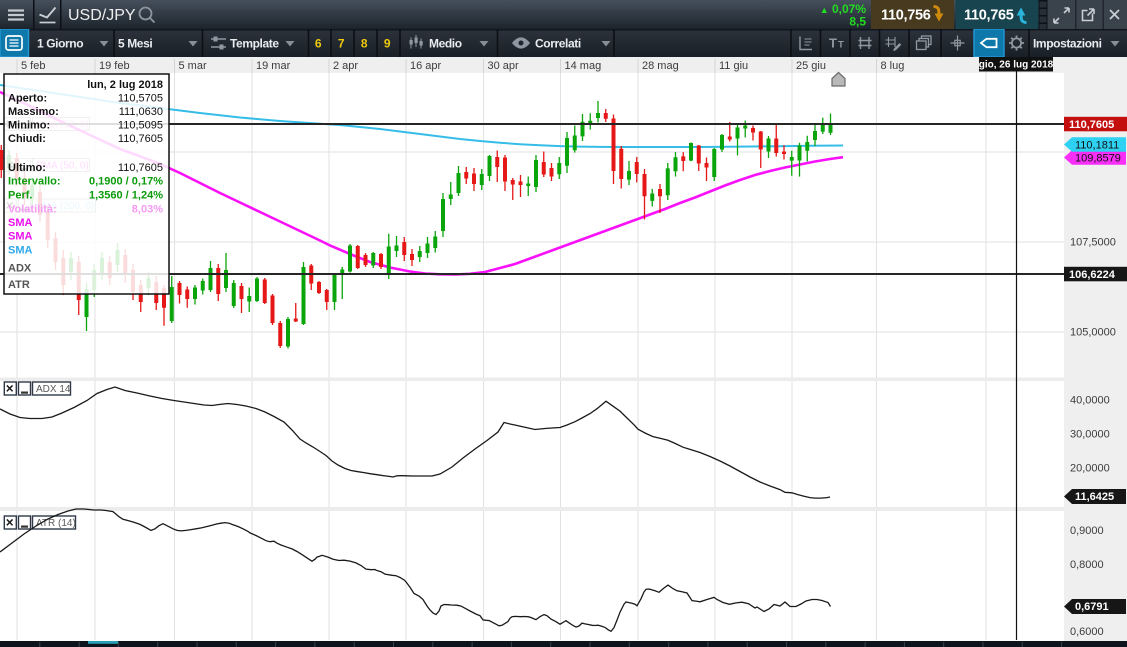  What do you see at coordinates (135, 44) in the screenshot?
I see `svg-text: 5 Mesi` at bounding box center [135, 44].